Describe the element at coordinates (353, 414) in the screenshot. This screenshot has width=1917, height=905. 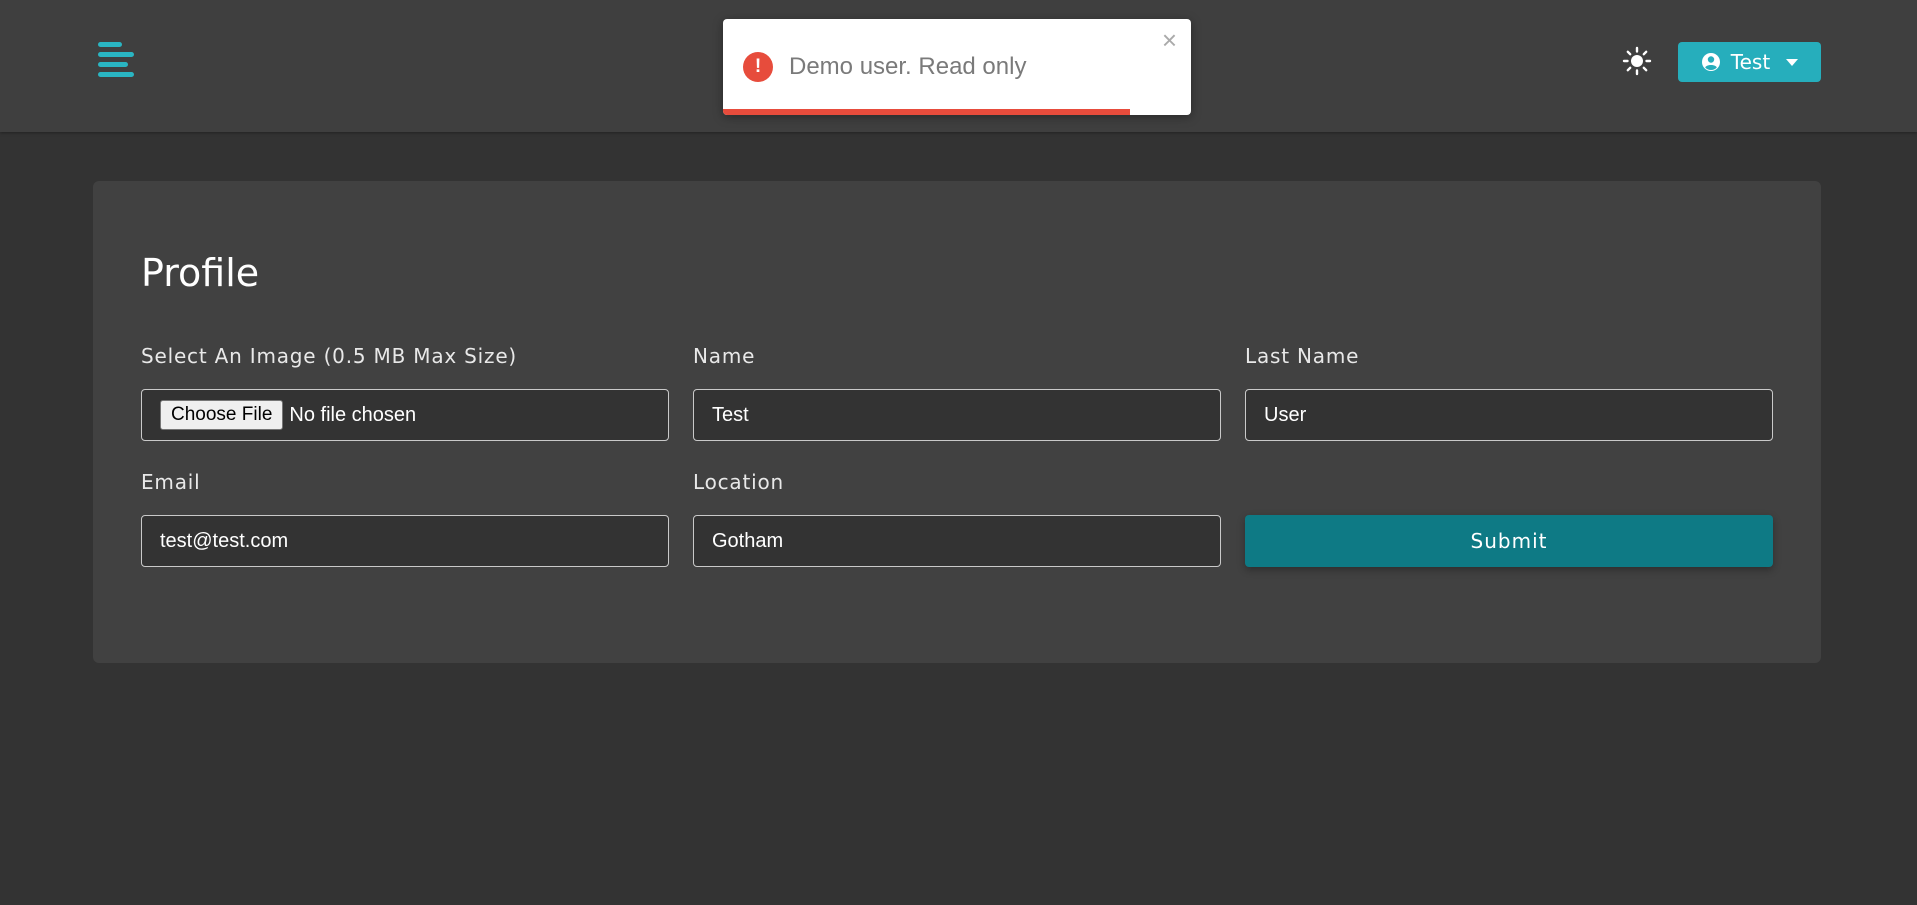
I see `file-status-text: No file chosen` at that location.